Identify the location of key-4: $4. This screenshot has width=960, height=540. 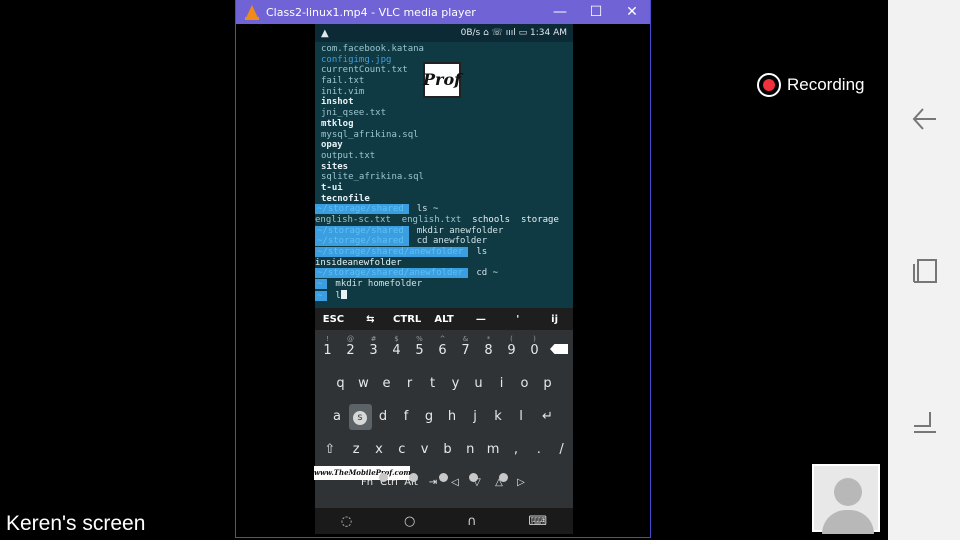
(396, 346).